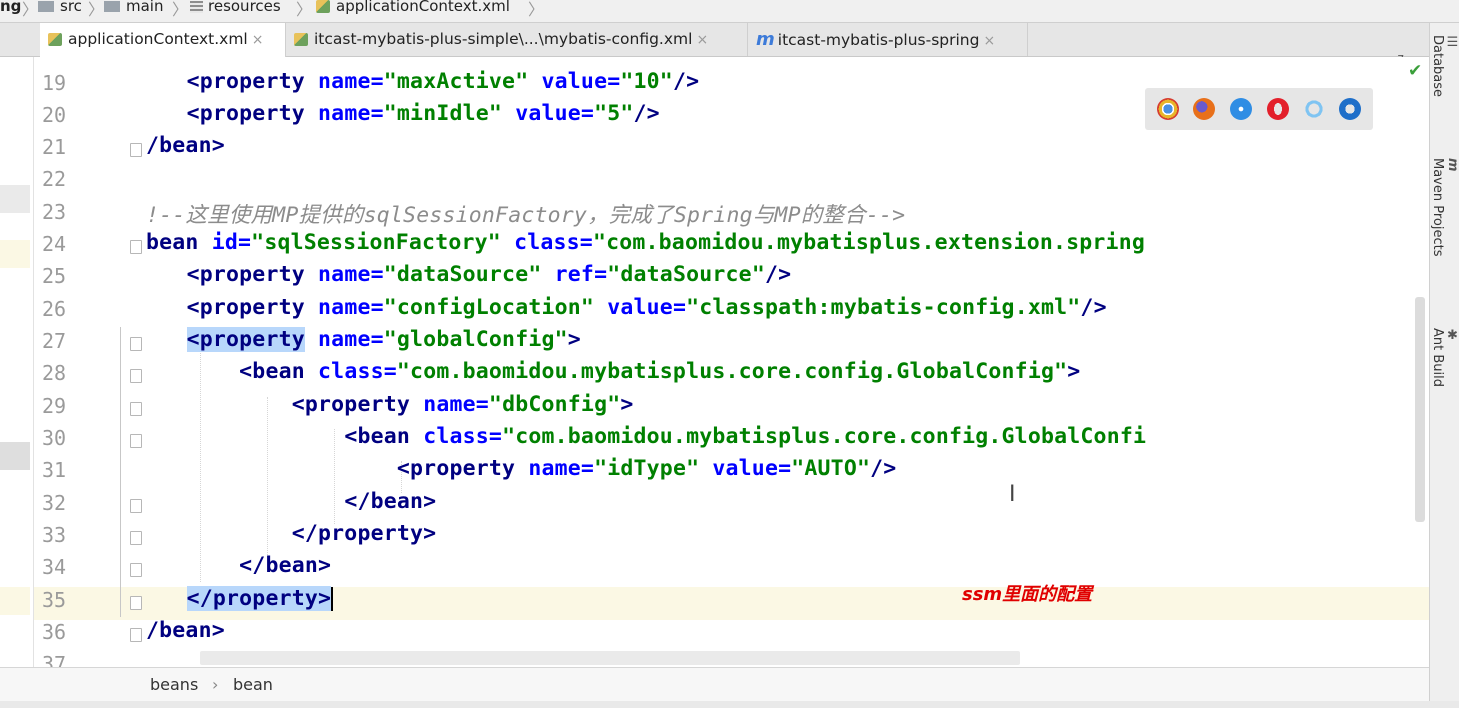 This screenshot has width=1459, height=708. What do you see at coordinates (462, 404) in the screenshot?
I see `code-line-29: <property name="dbConfig">` at bounding box center [462, 404].